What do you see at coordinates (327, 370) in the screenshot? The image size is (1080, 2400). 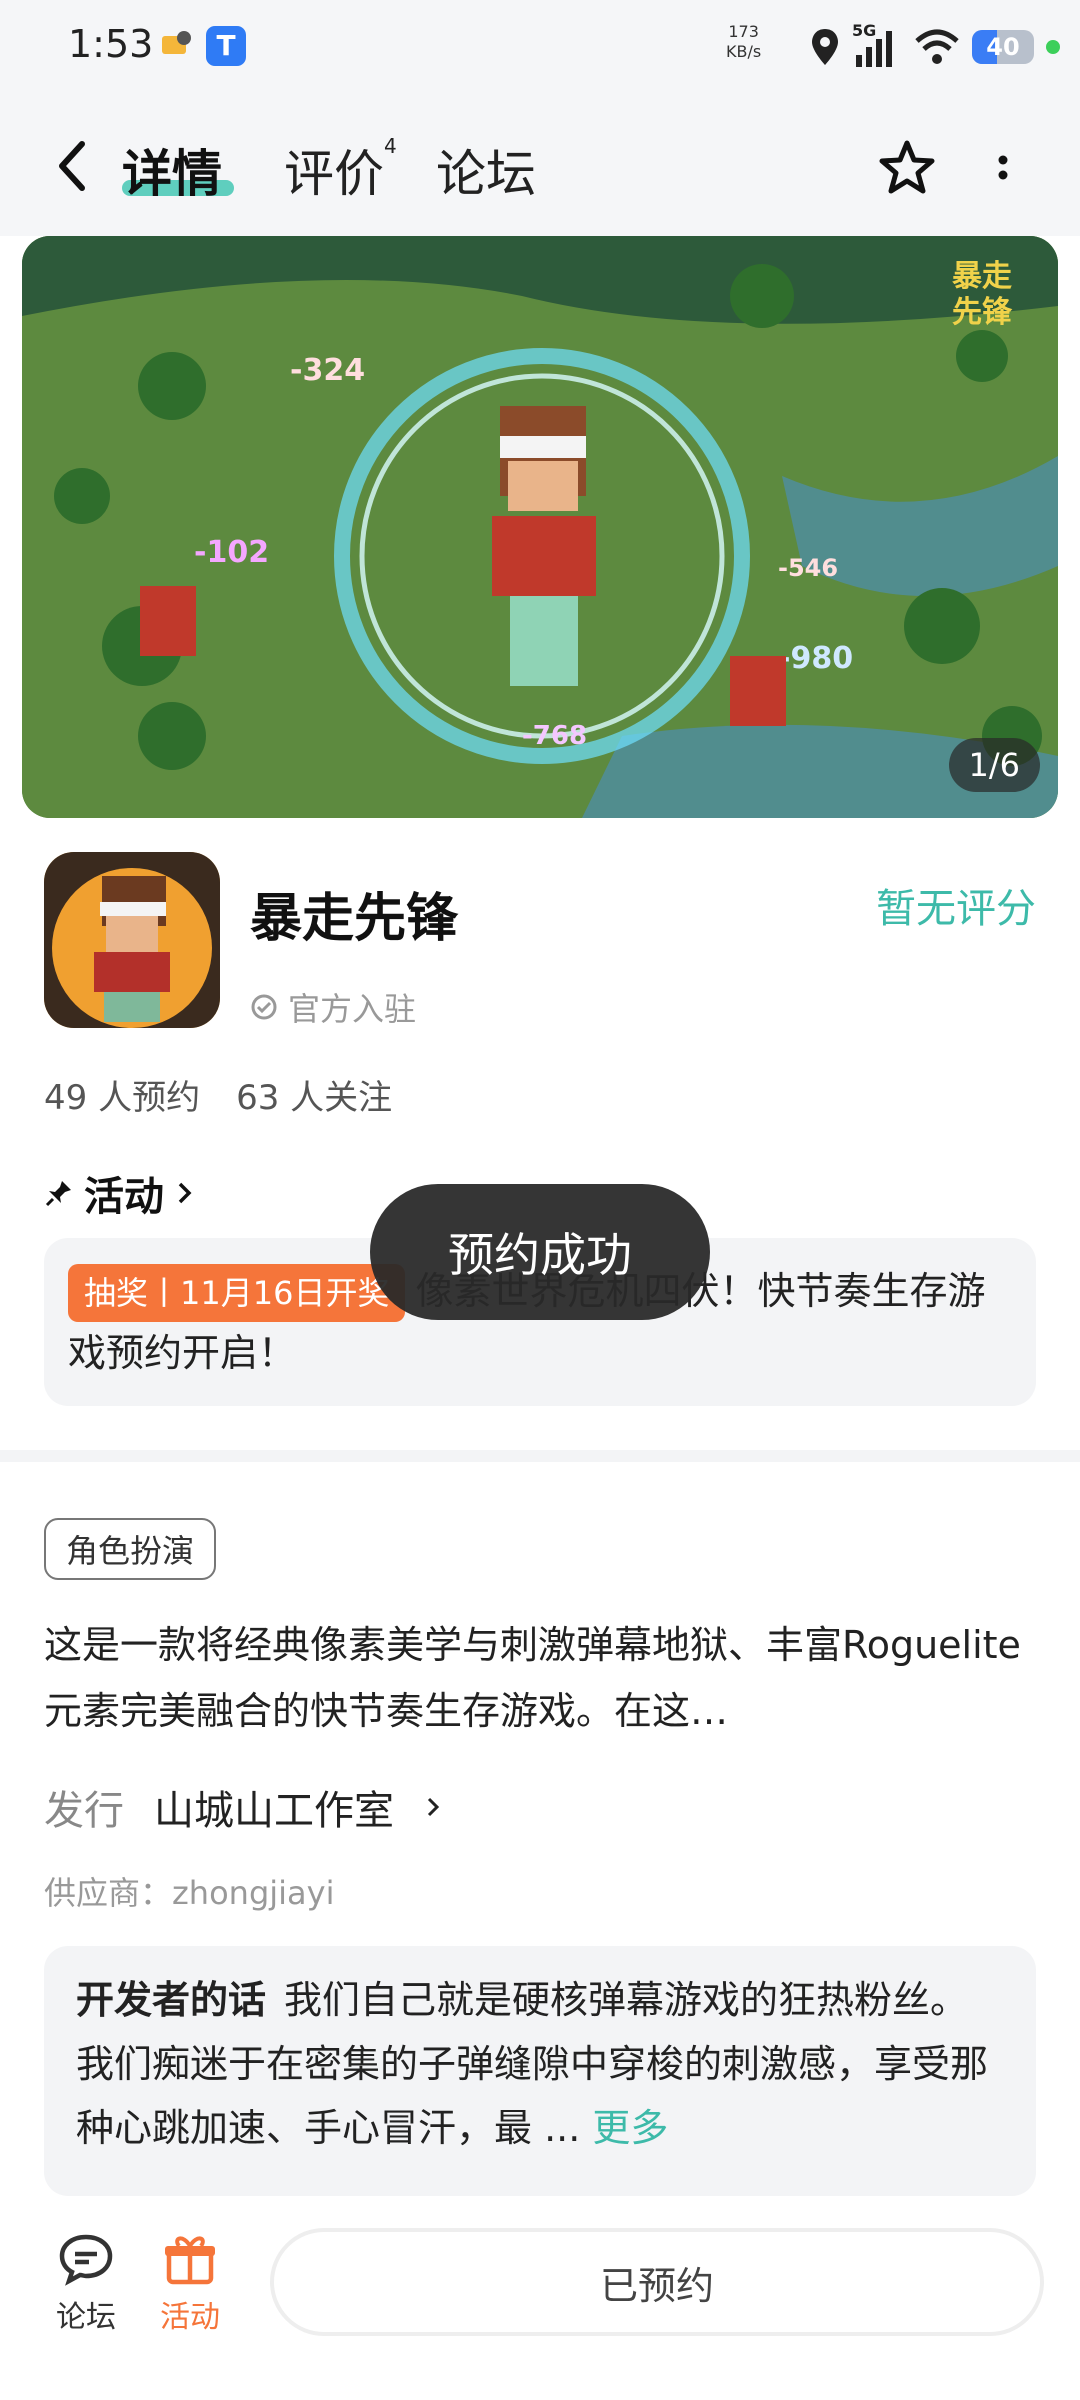 I see `damage-number: -324` at bounding box center [327, 370].